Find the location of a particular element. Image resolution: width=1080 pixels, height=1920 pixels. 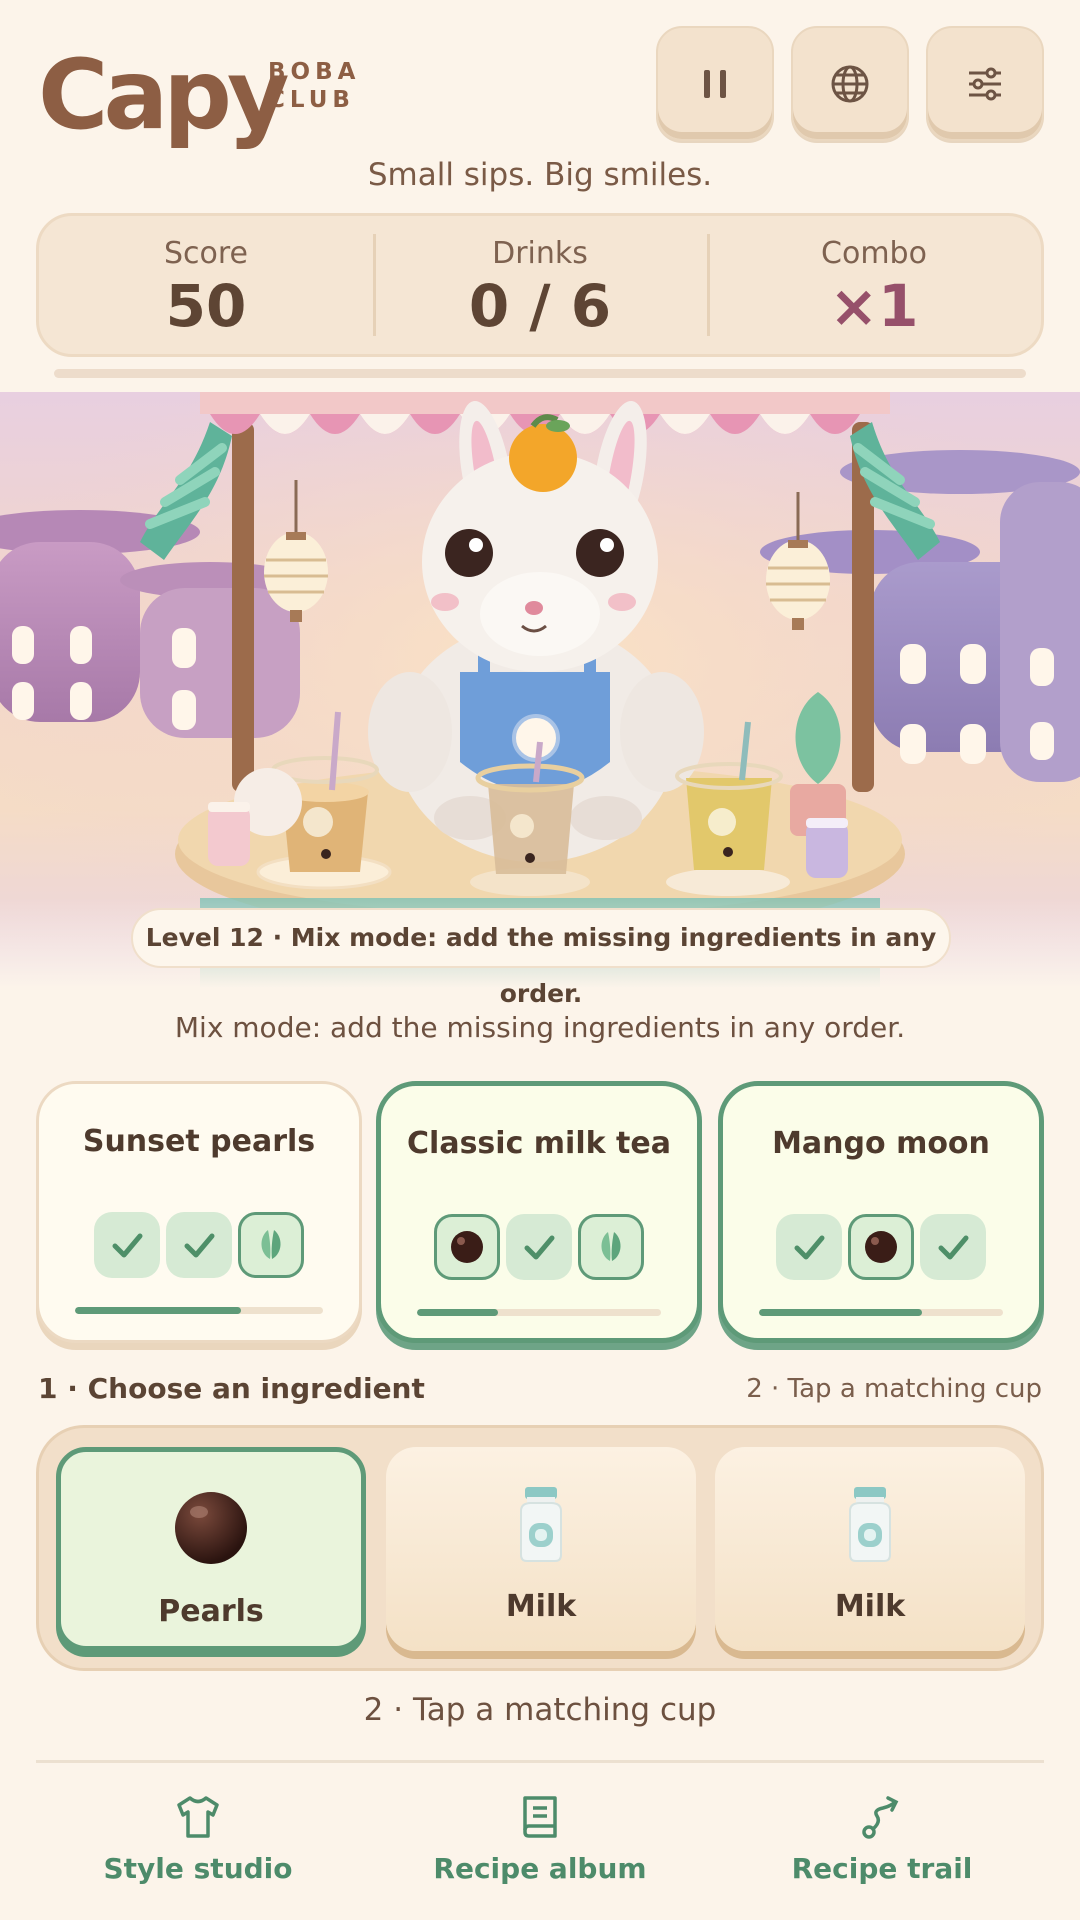

shirt-icon is located at coordinates (198, 1817).